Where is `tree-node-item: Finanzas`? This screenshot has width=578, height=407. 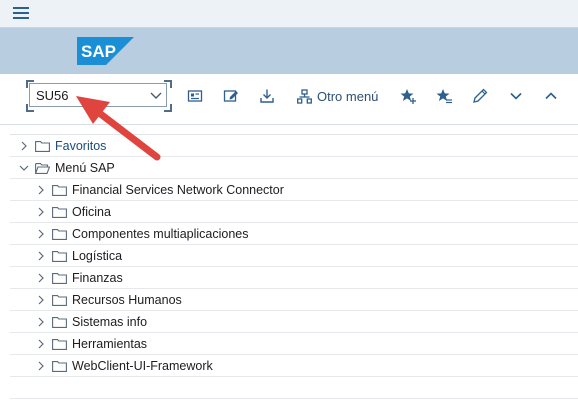 tree-node-item: Finanzas is located at coordinates (294, 278).